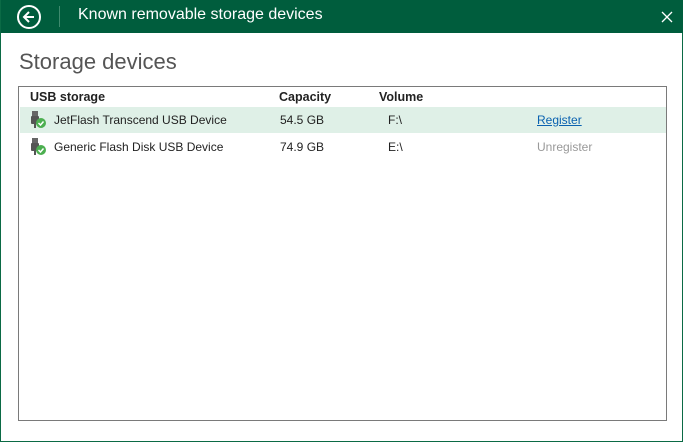 The width and height of the screenshot is (683, 442). I want to click on device-capacity: 74.9 GB, so click(302, 147).